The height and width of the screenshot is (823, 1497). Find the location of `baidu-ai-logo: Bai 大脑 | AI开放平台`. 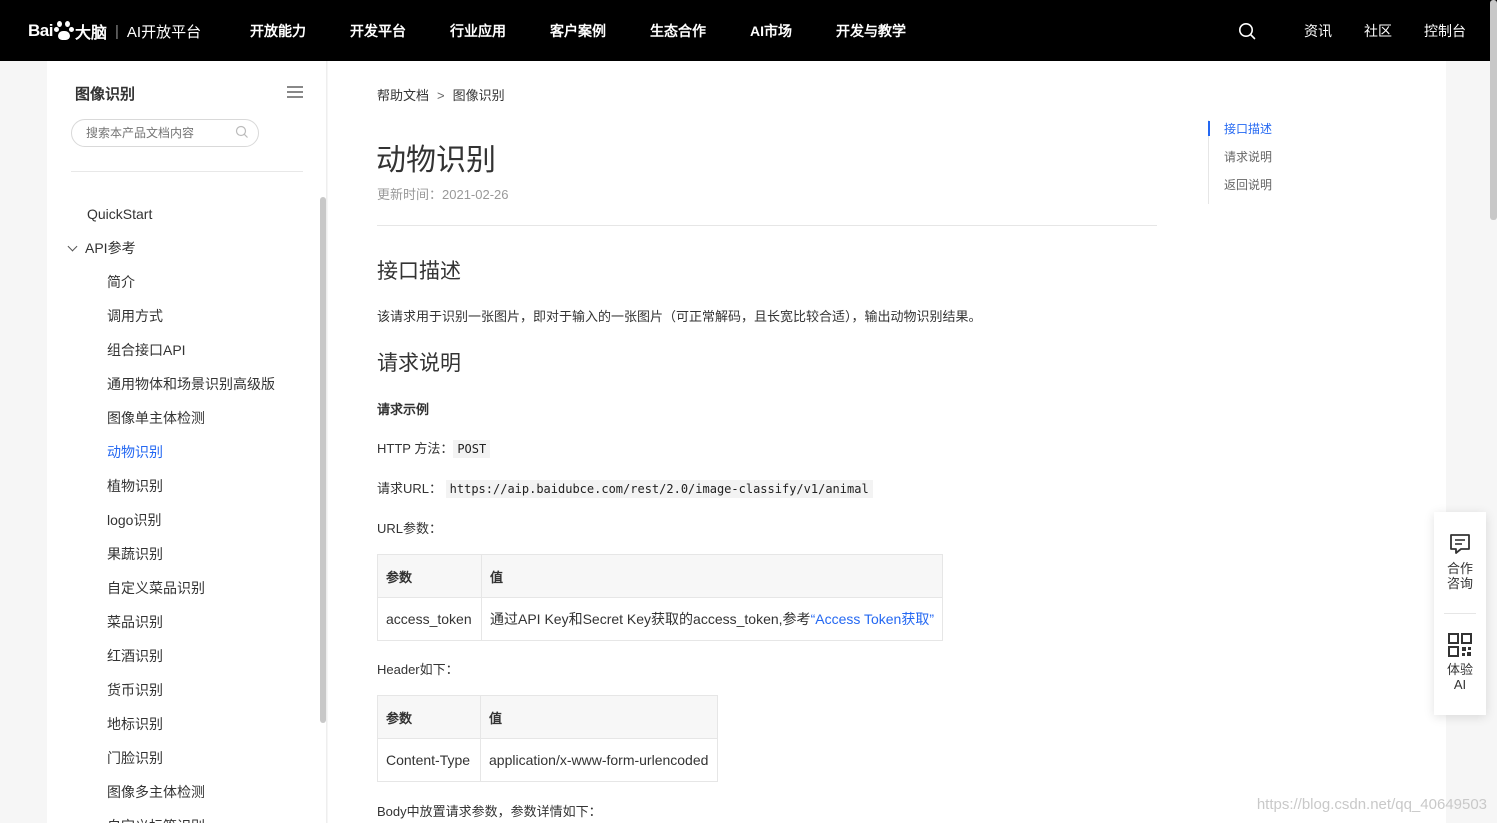

baidu-ai-logo: Bai 大脑 | AI开放平台 is located at coordinates (114, 31).